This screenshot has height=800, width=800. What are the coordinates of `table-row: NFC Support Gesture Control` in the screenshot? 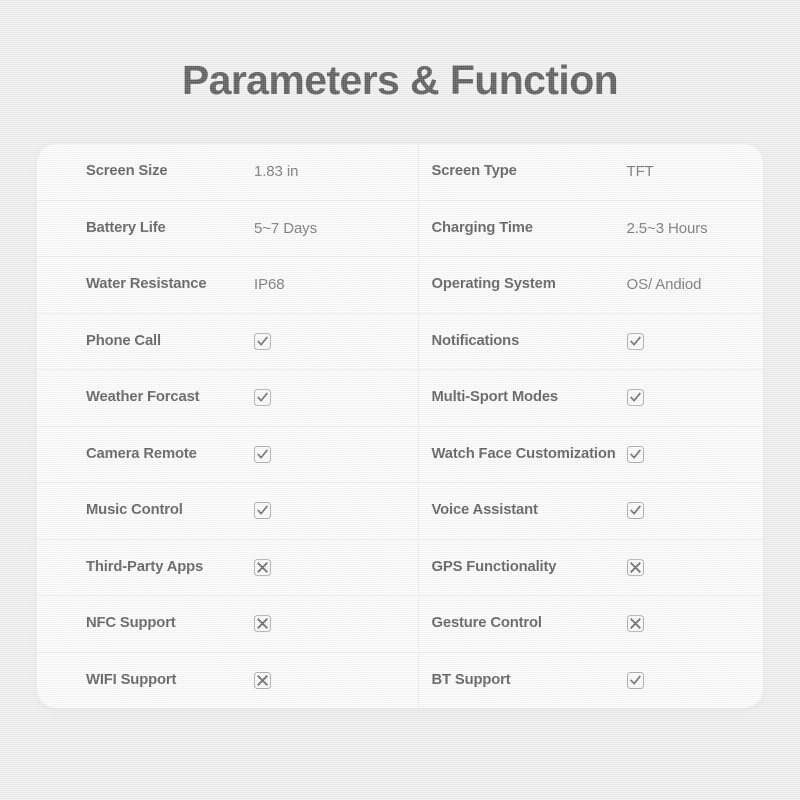 It's located at (400, 624).